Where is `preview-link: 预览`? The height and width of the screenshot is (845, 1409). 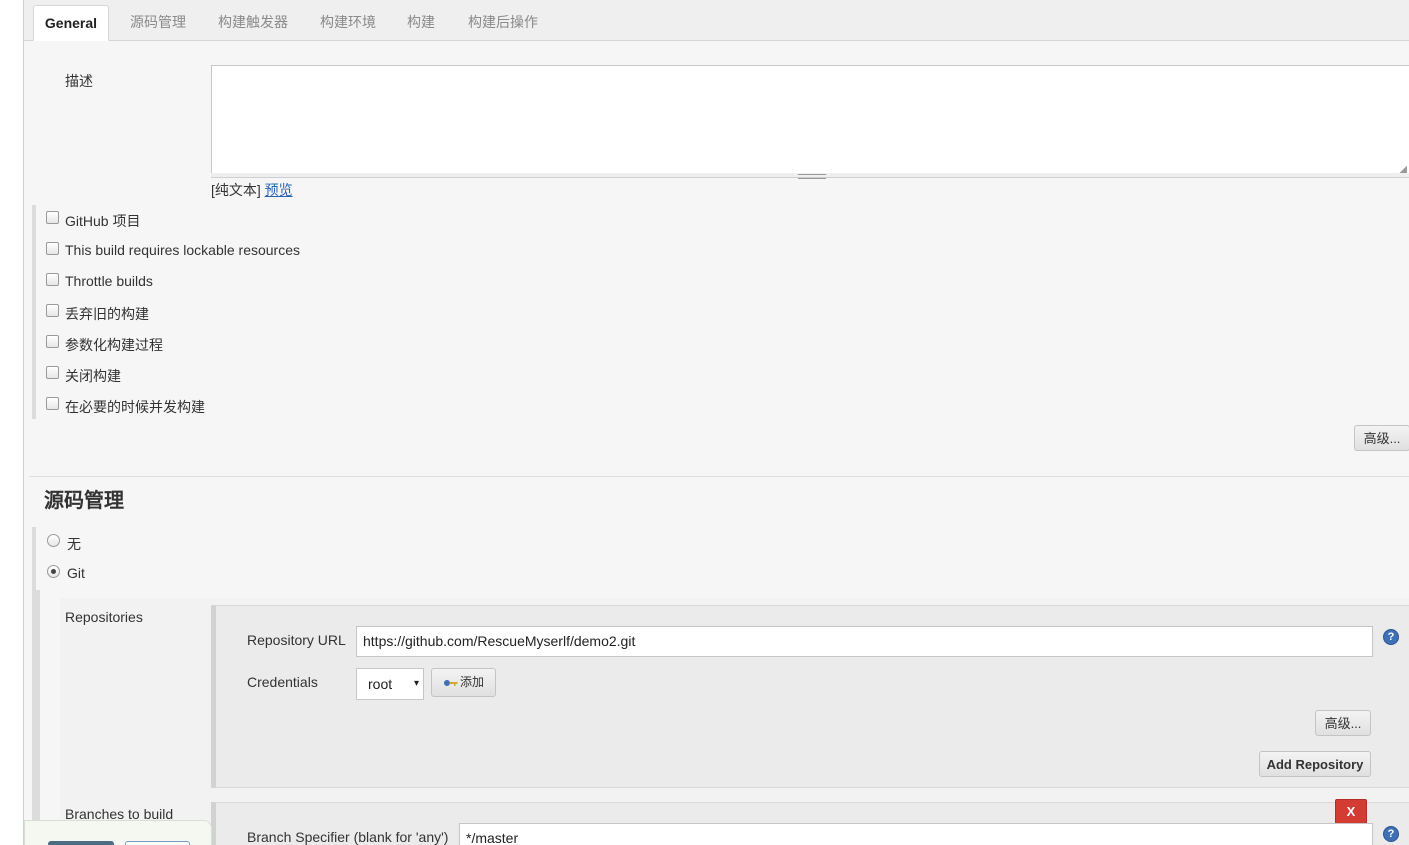
preview-link: 预览 is located at coordinates (279, 190).